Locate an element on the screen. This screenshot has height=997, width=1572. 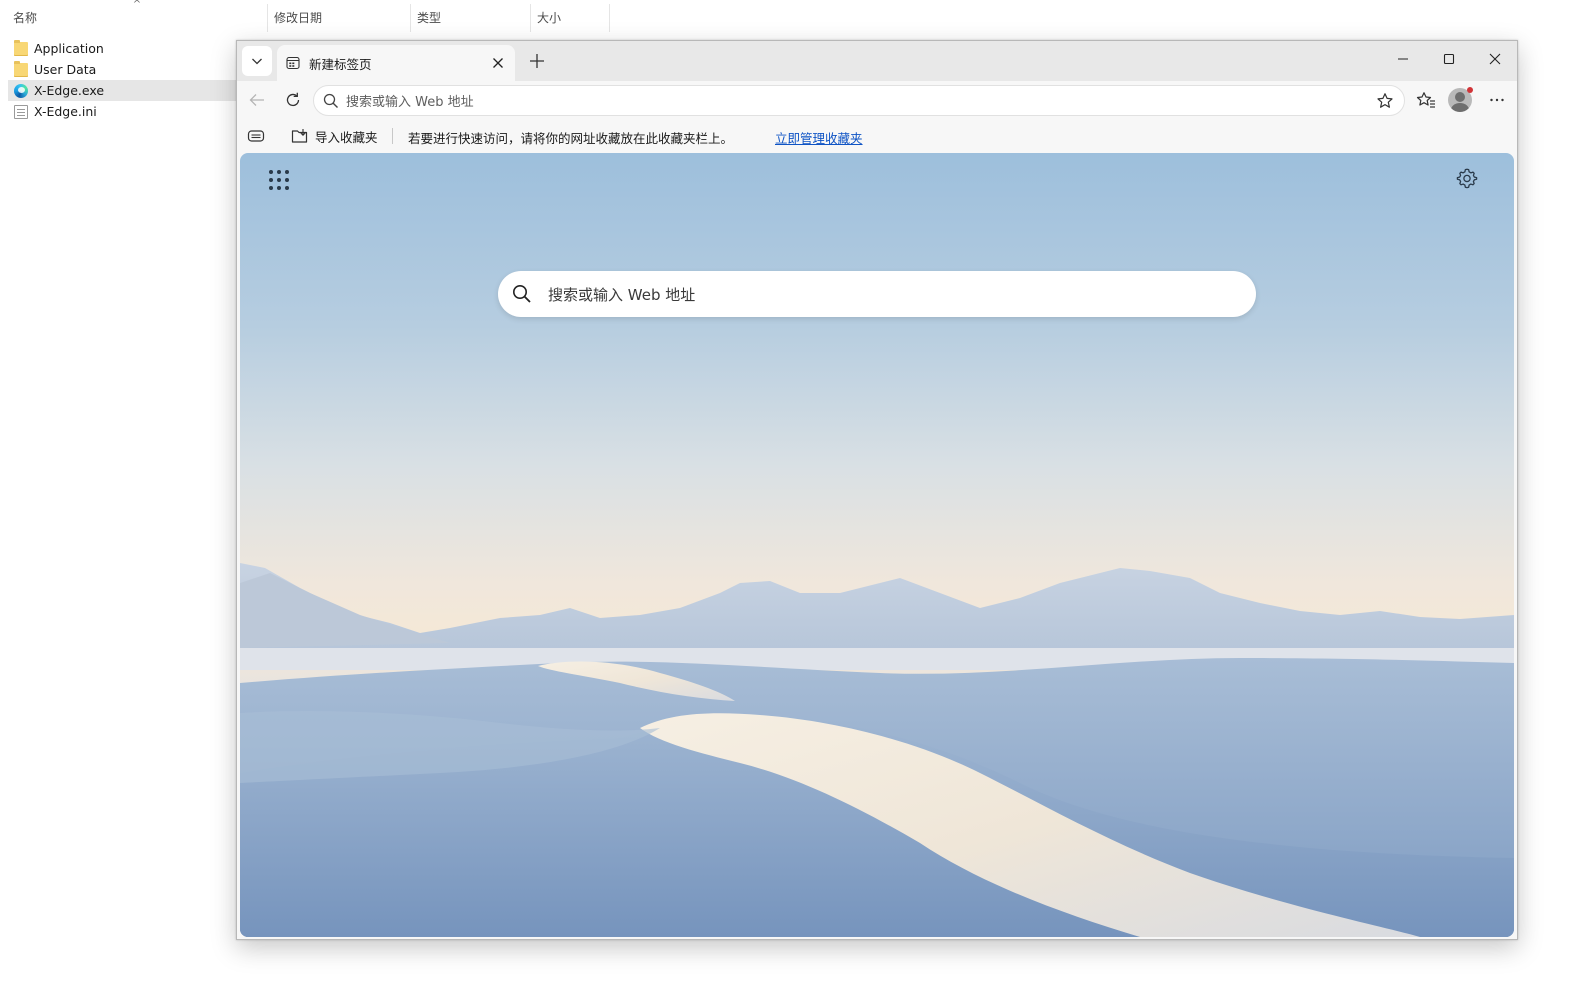
file-name: Application is located at coordinates (69, 48).